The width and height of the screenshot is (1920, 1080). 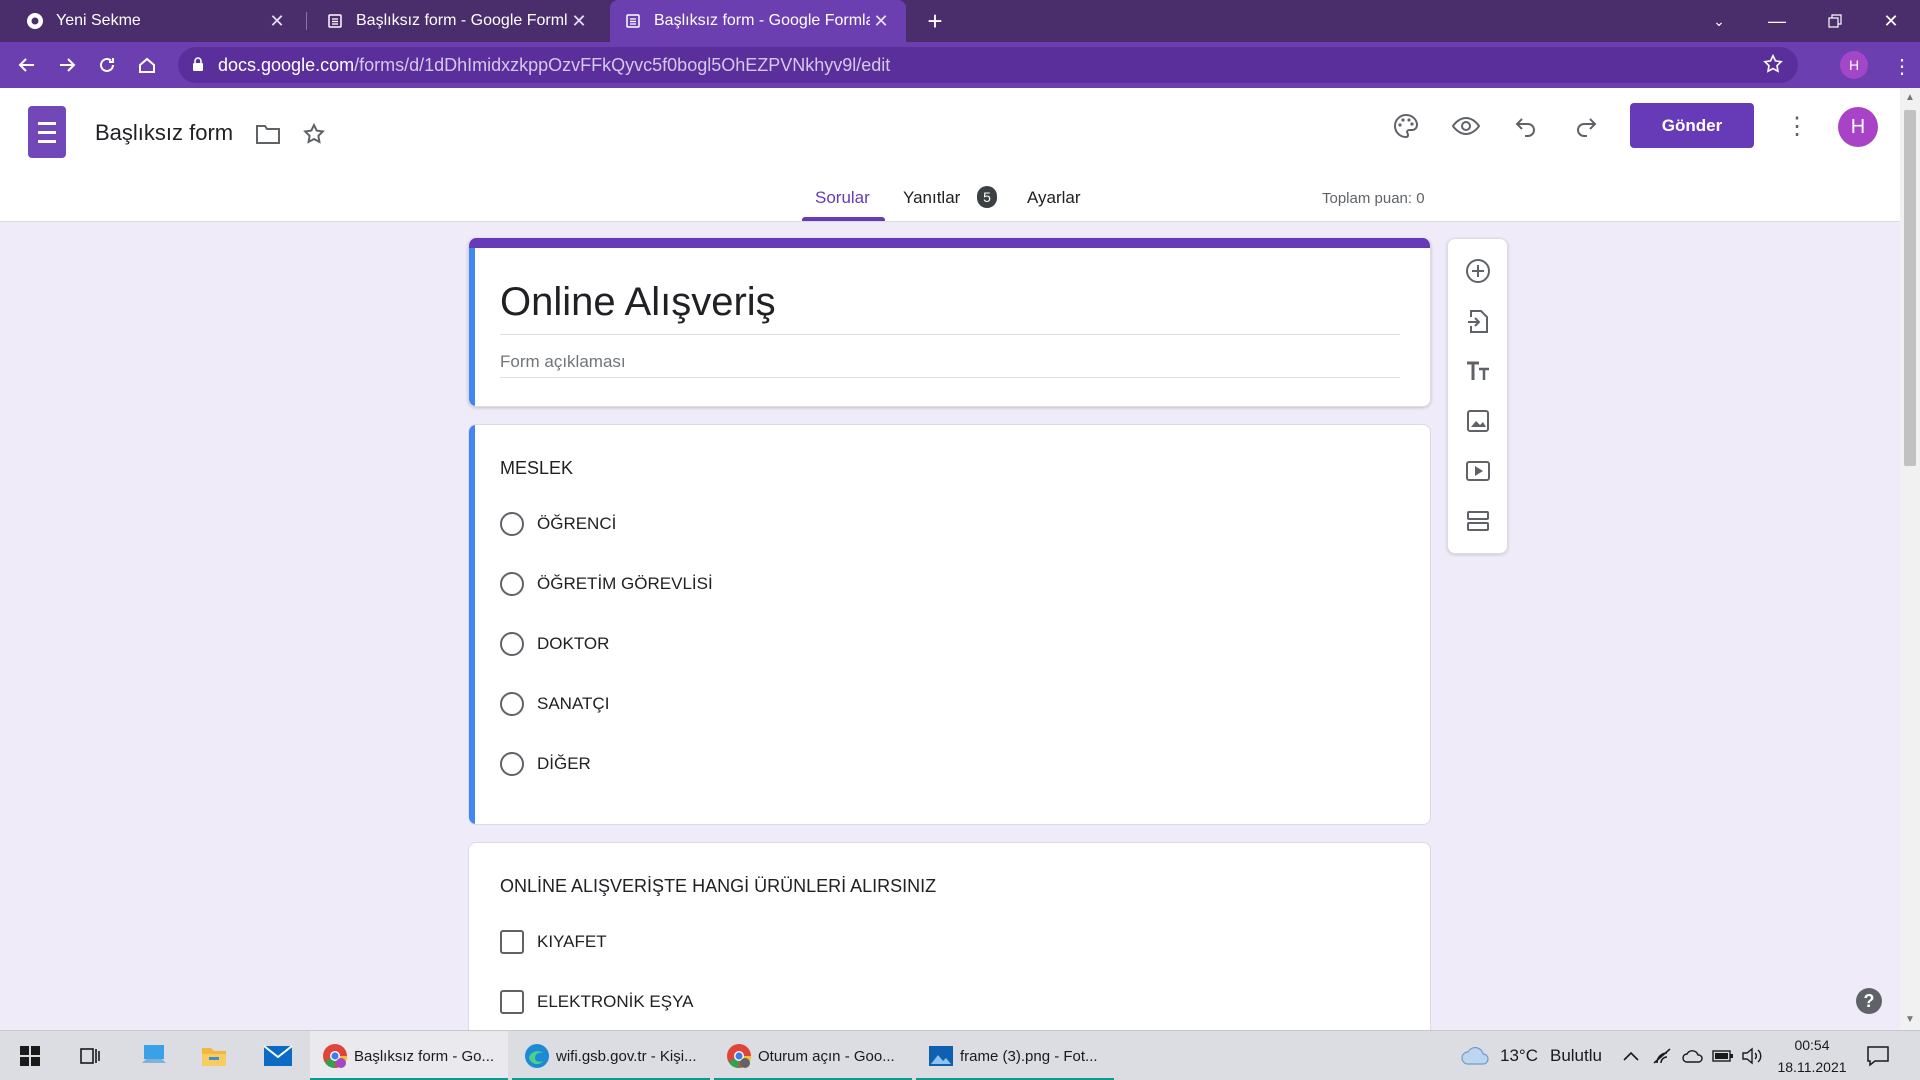 What do you see at coordinates (154, 1056) in the screenshot?
I see `this-pc-icon` at bounding box center [154, 1056].